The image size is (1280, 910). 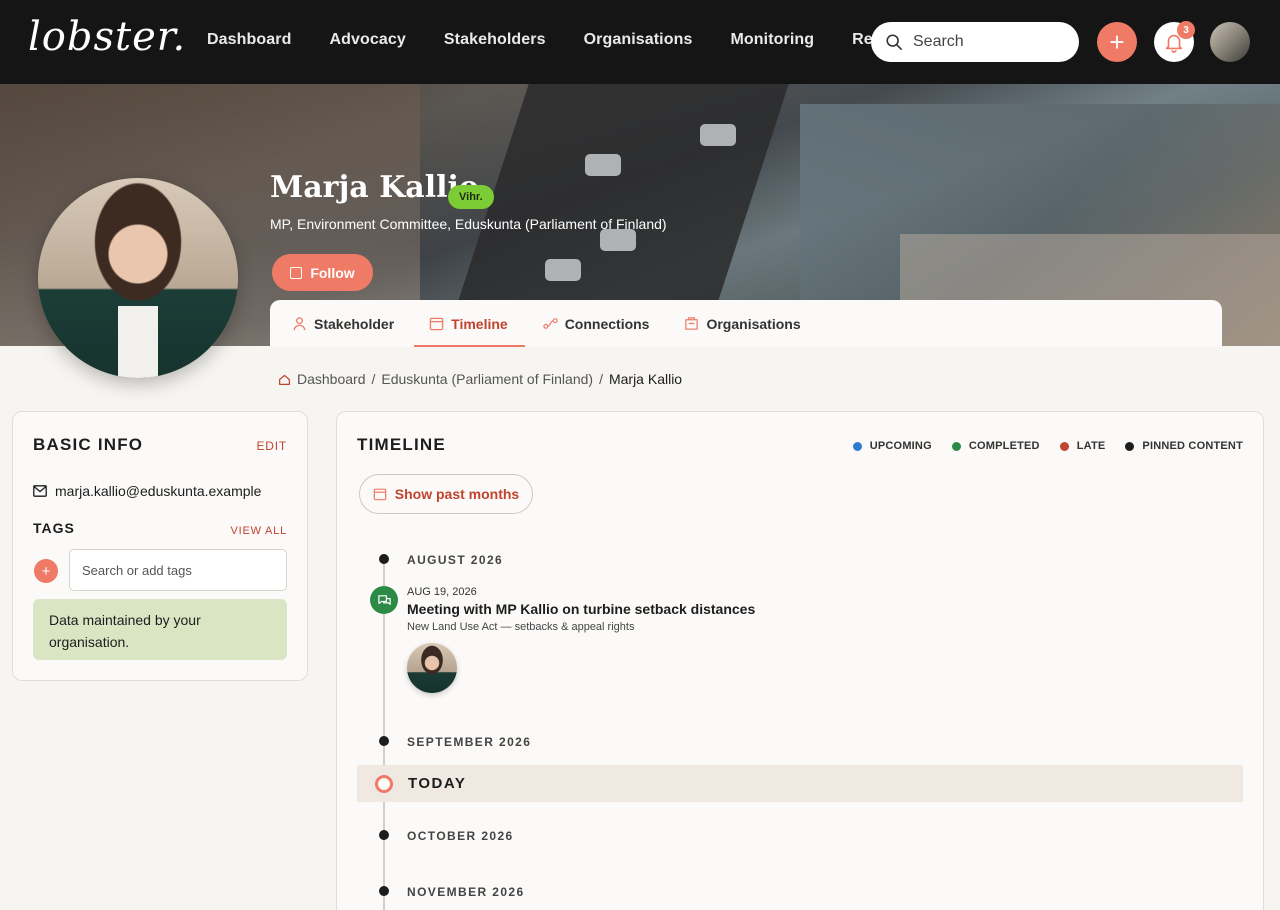 I want to click on event-status-icon, so click(x=384, y=600).